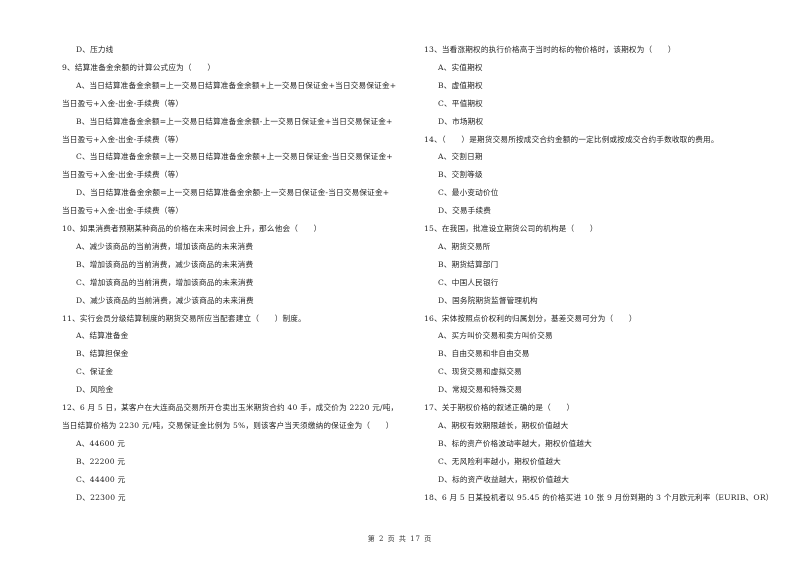 The image size is (800, 565). I want to click on answer-option: B、虚值期权, so click(460, 85).